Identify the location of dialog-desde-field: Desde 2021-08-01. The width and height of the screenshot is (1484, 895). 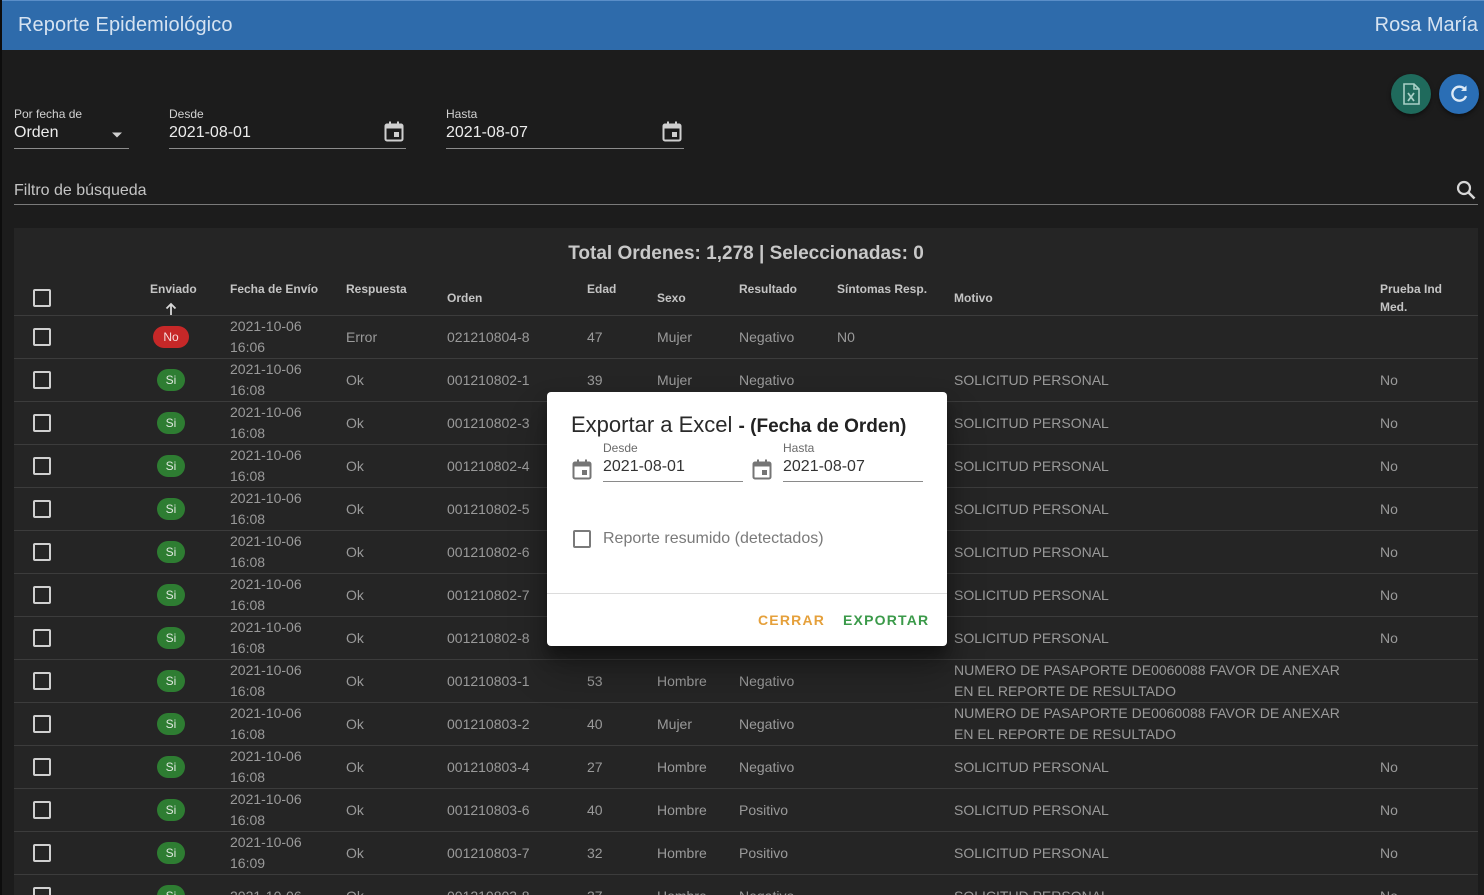
(673, 461).